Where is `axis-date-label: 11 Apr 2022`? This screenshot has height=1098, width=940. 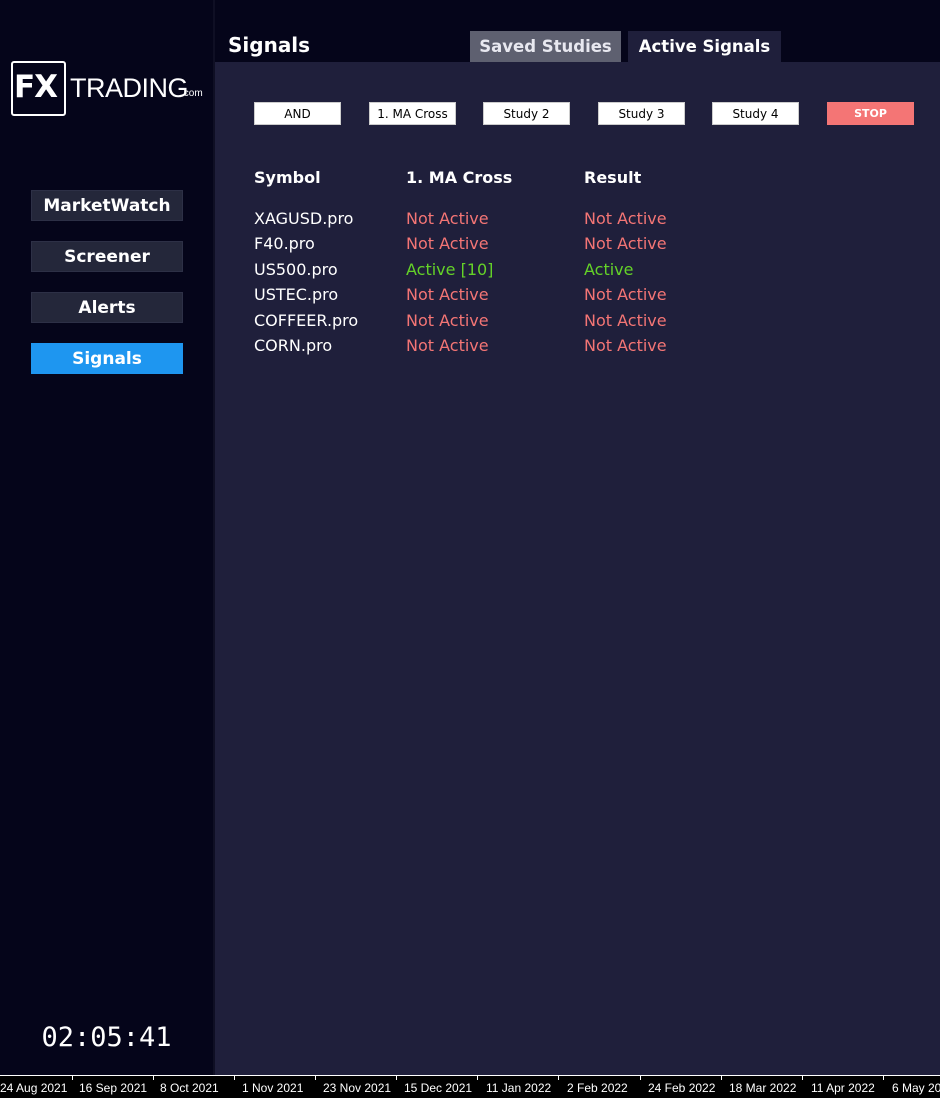
axis-date-label: 11 Apr 2022 is located at coordinates (843, 1088).